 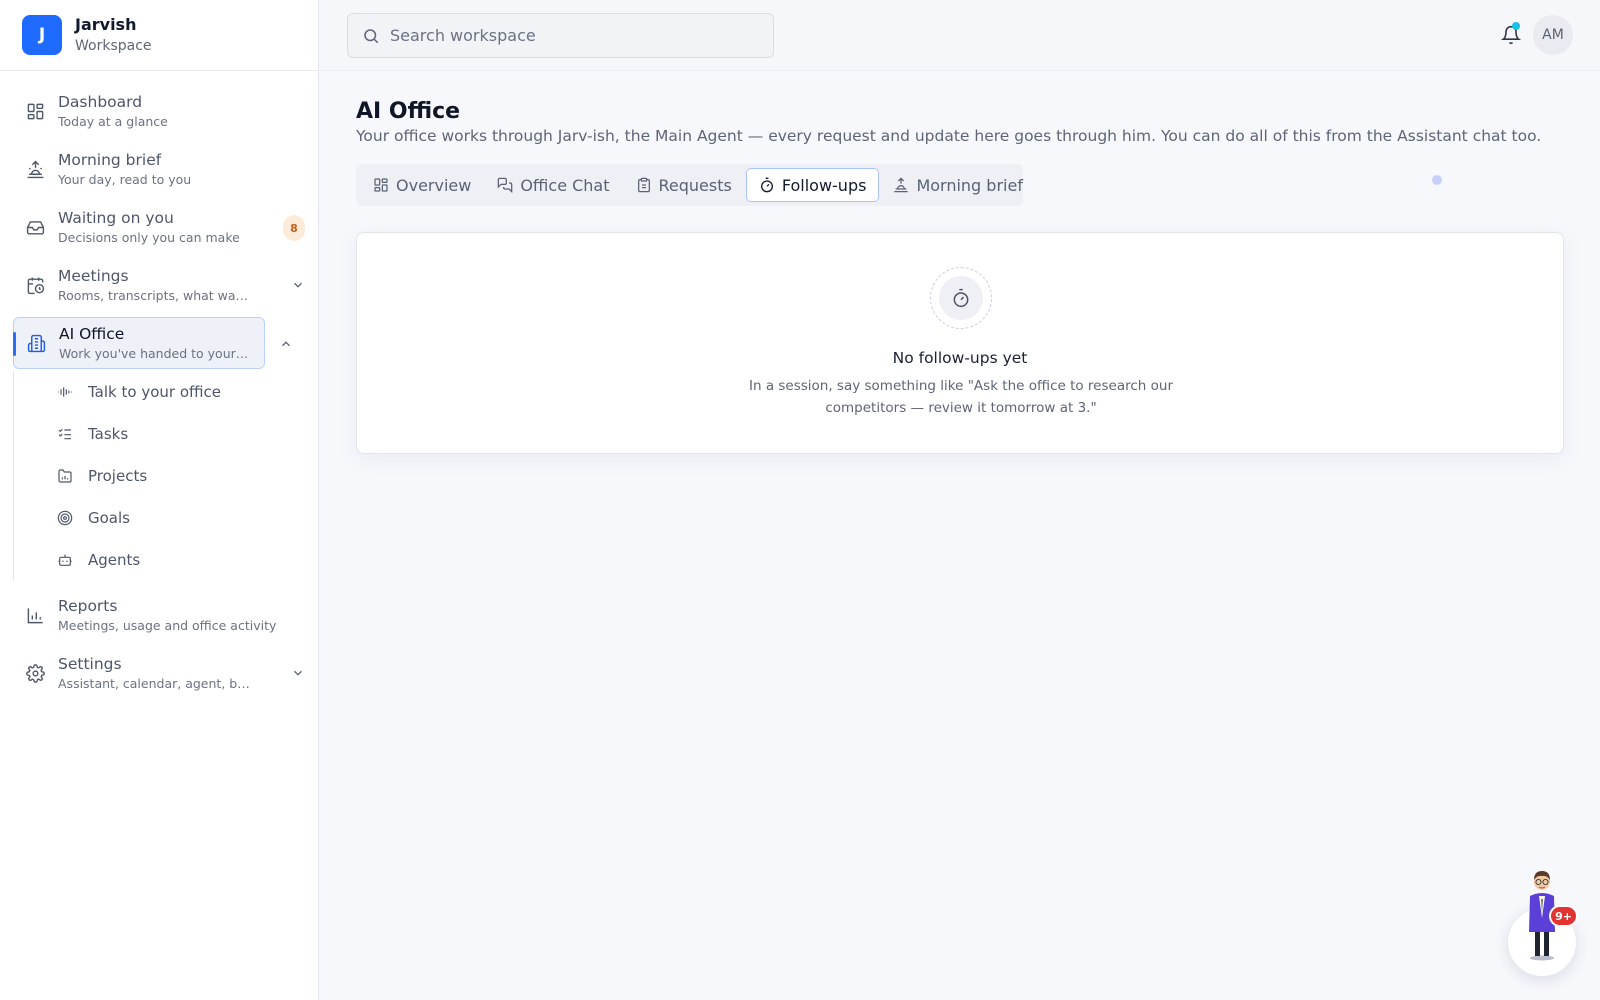 I want to click on page-title: AI Office, so click(x=408, y=111).